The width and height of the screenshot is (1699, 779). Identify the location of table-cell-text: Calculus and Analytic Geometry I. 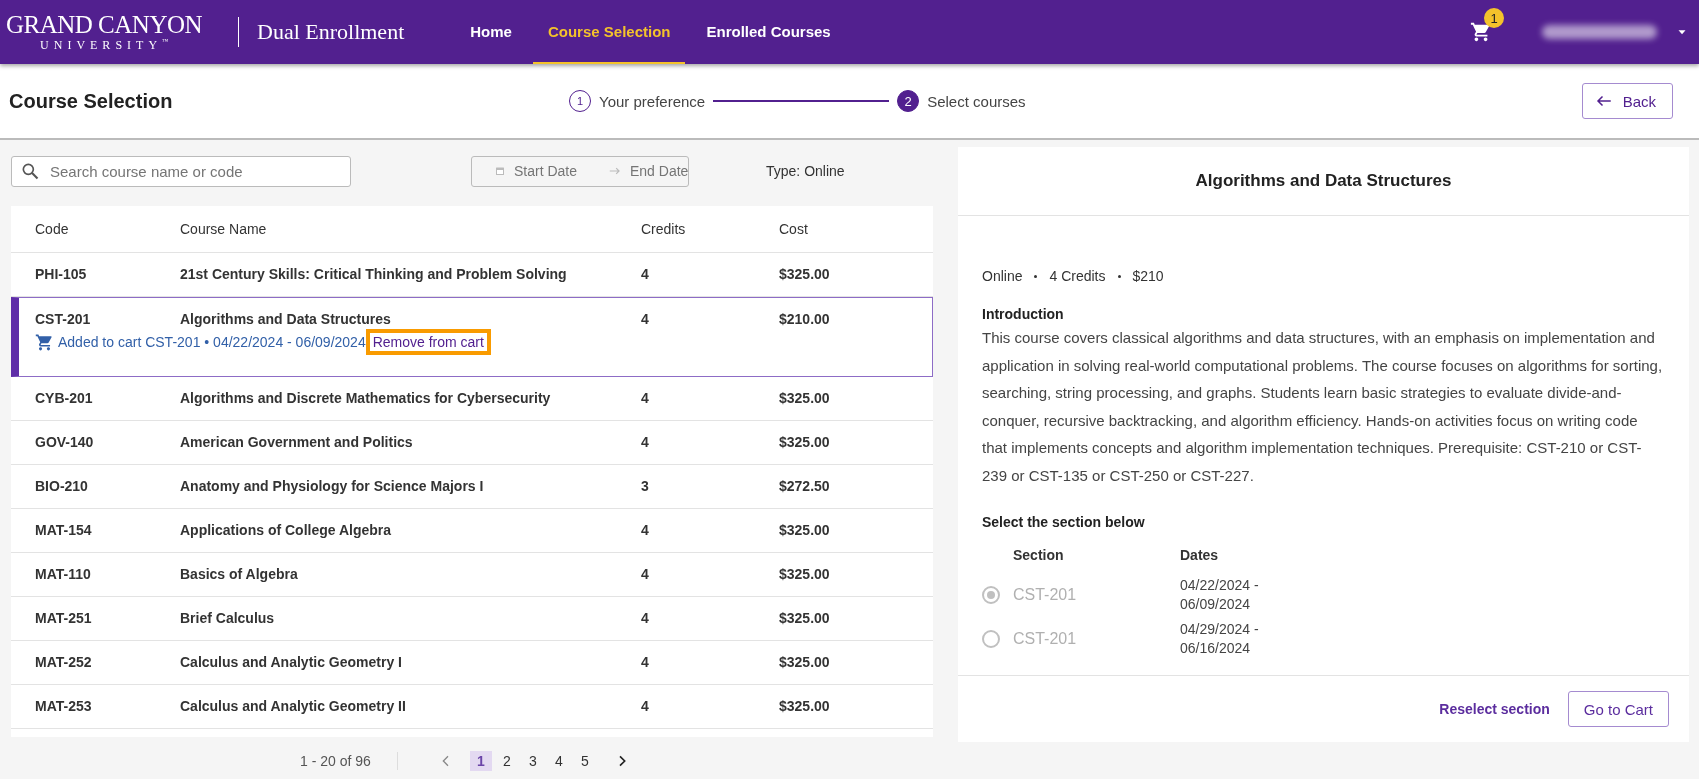
(291, 662).